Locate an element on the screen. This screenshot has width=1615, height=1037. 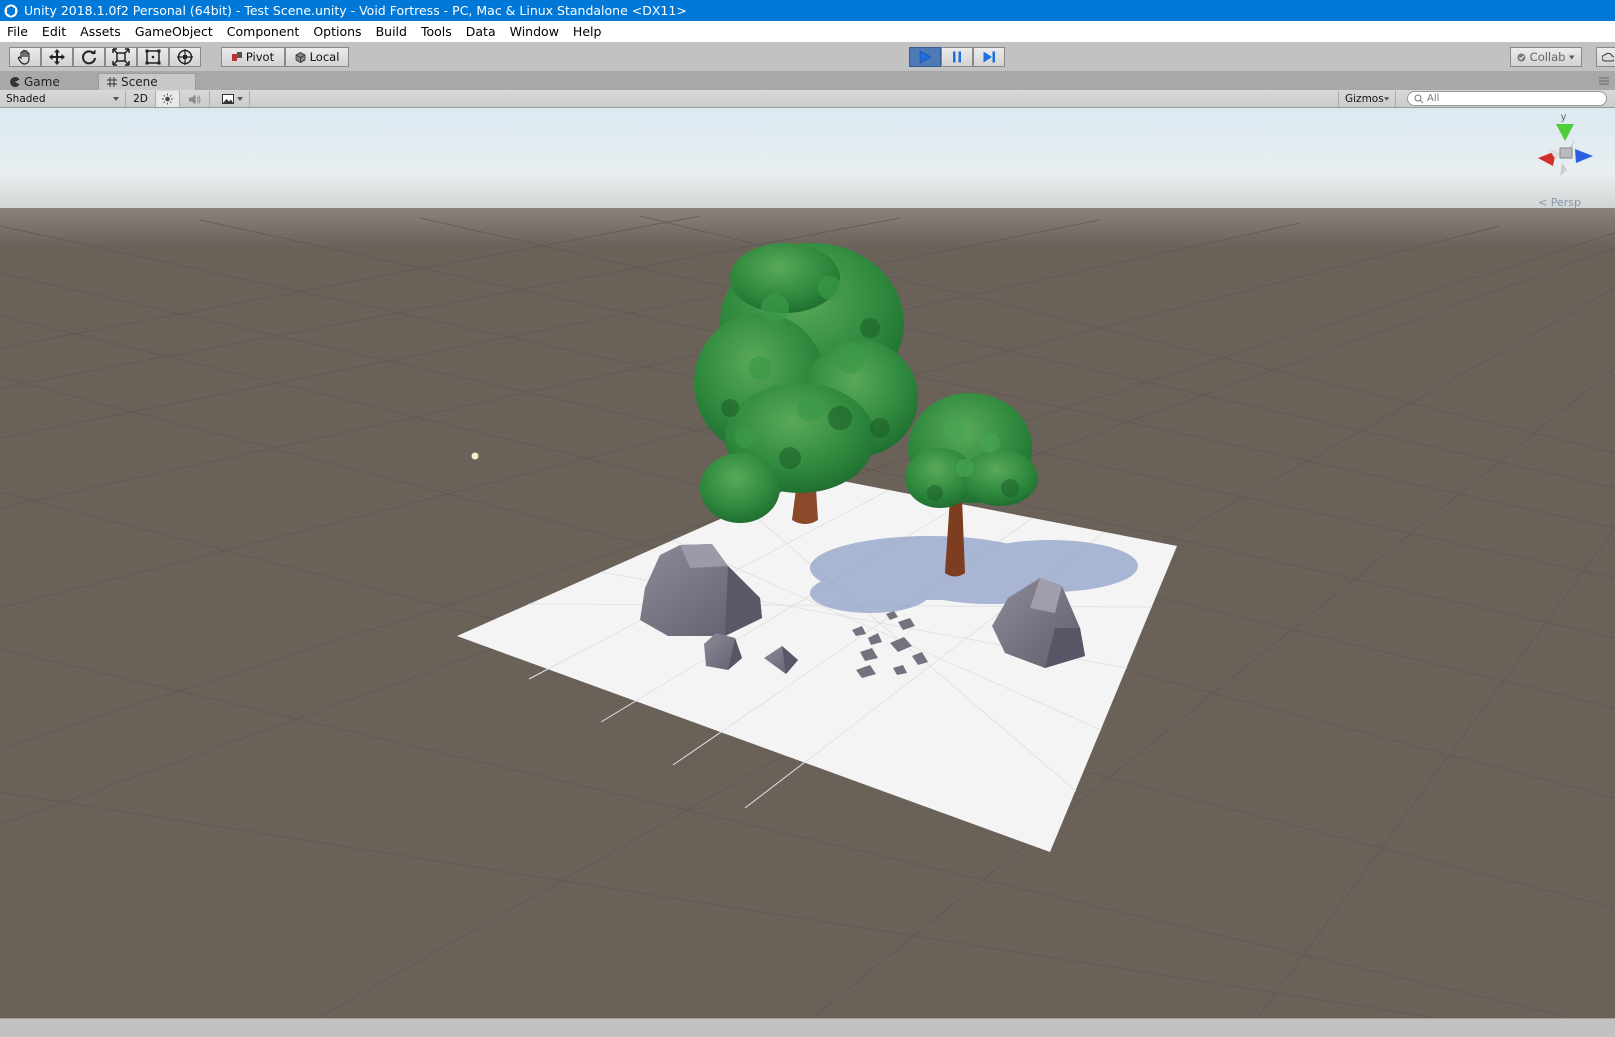
pivot-toggle: Pivot is located at coordinates (253, 57).